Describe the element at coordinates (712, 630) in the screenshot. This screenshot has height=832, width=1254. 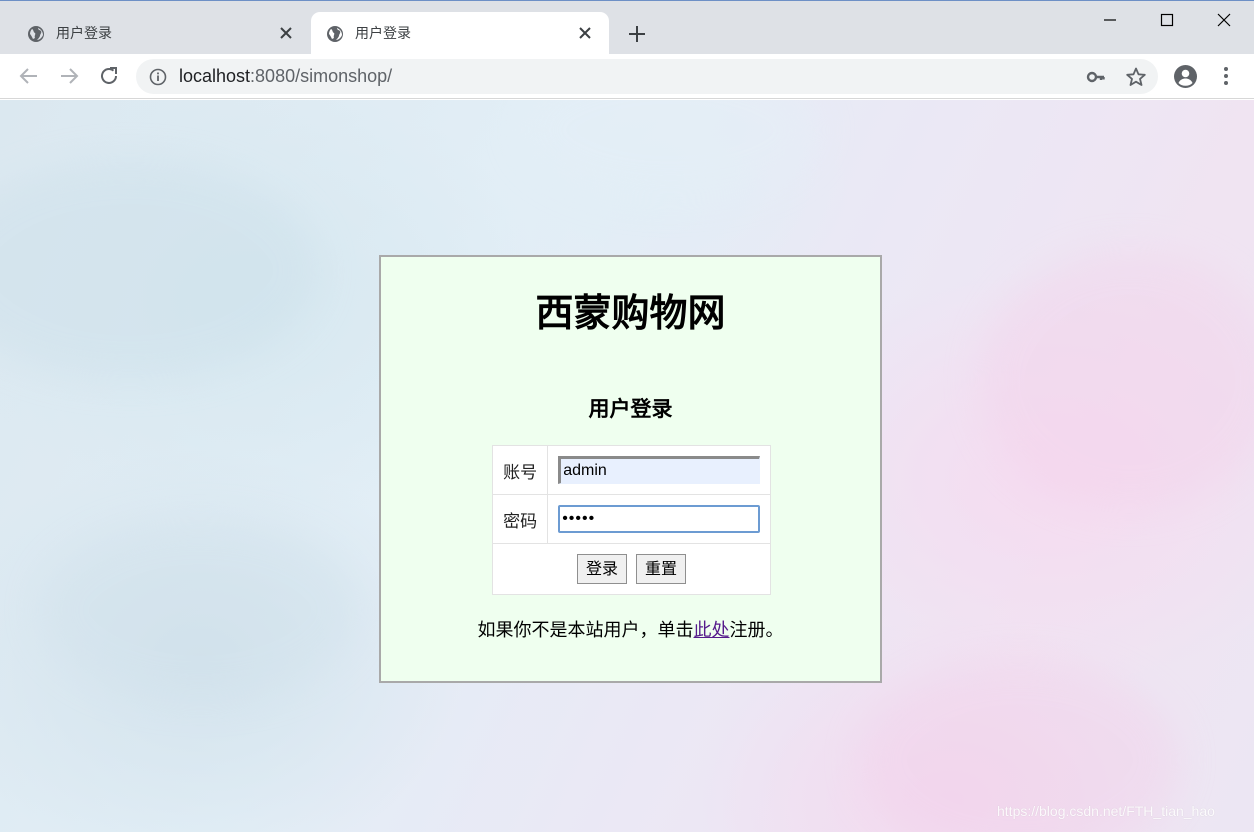
I see `register-link: 此处` at that location.